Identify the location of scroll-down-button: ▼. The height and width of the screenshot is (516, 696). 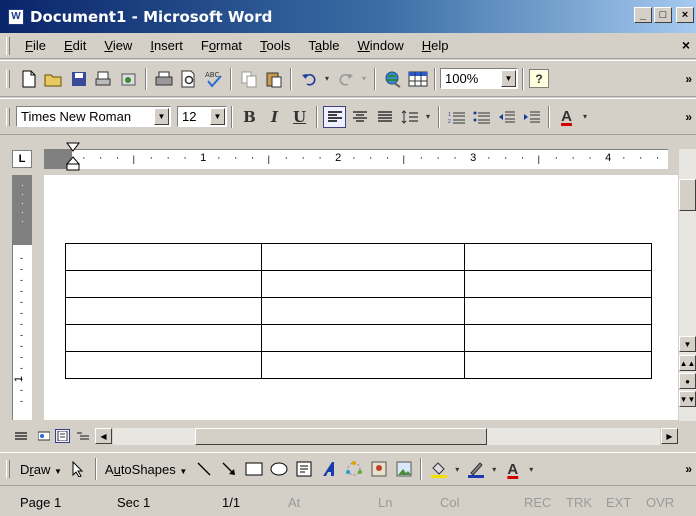
(687, 344).